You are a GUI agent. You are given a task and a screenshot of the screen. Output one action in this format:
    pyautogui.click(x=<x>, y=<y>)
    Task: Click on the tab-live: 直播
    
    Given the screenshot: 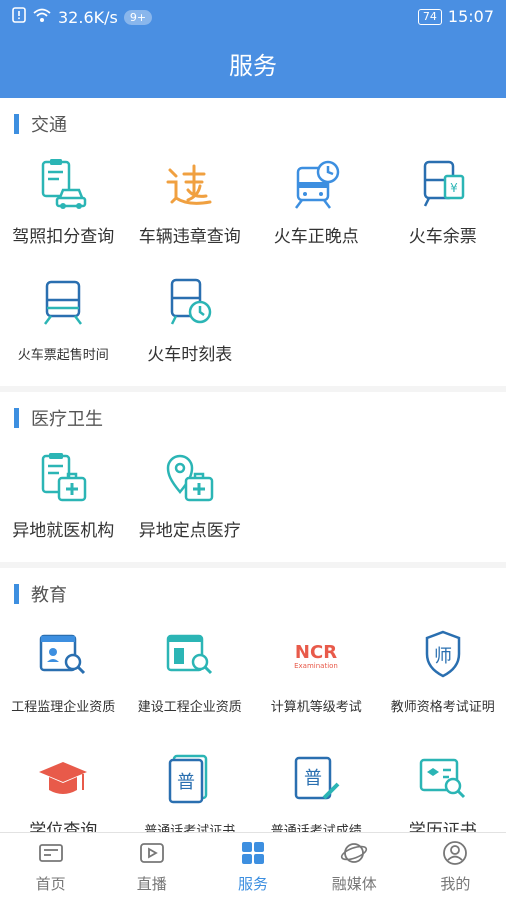 What is the action you would take?
    pyautogui.click(x=151, y=866)
    